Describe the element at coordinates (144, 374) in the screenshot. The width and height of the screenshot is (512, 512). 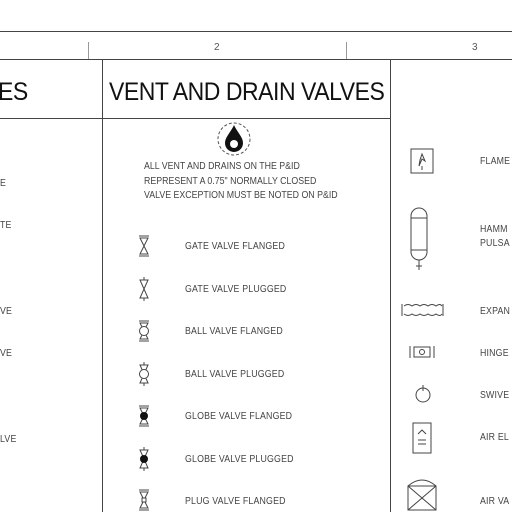
I see `ball-valve-plugged-icon` at that location.